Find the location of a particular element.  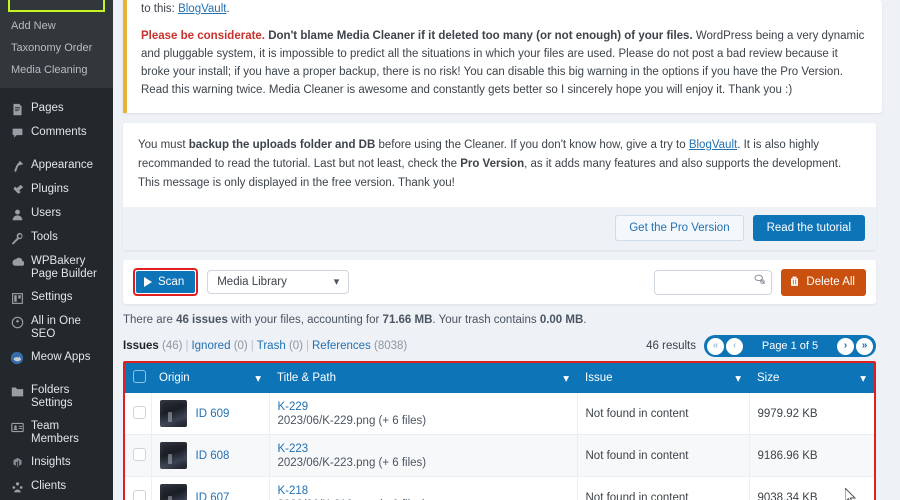

table-header-row: Origin ▾ Title & Path ▾ Issue ▾ Size ▾ is located at coordinates (499, 378).